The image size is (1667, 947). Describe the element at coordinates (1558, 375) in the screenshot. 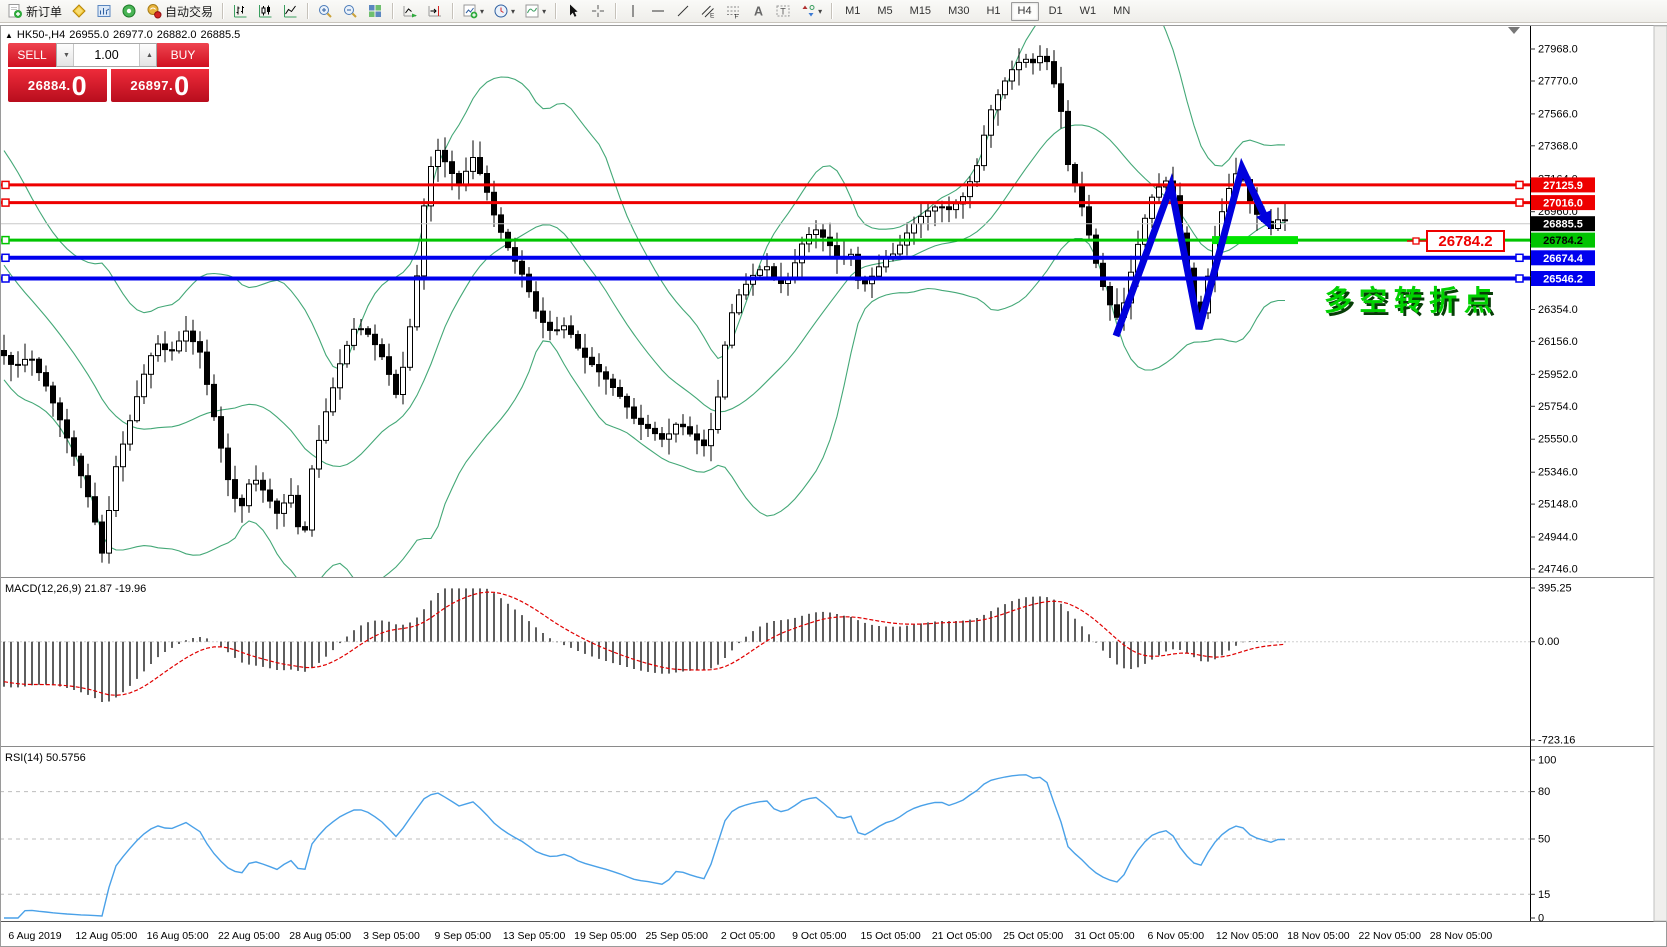

I see `svg-text: 25952.0` at that location.